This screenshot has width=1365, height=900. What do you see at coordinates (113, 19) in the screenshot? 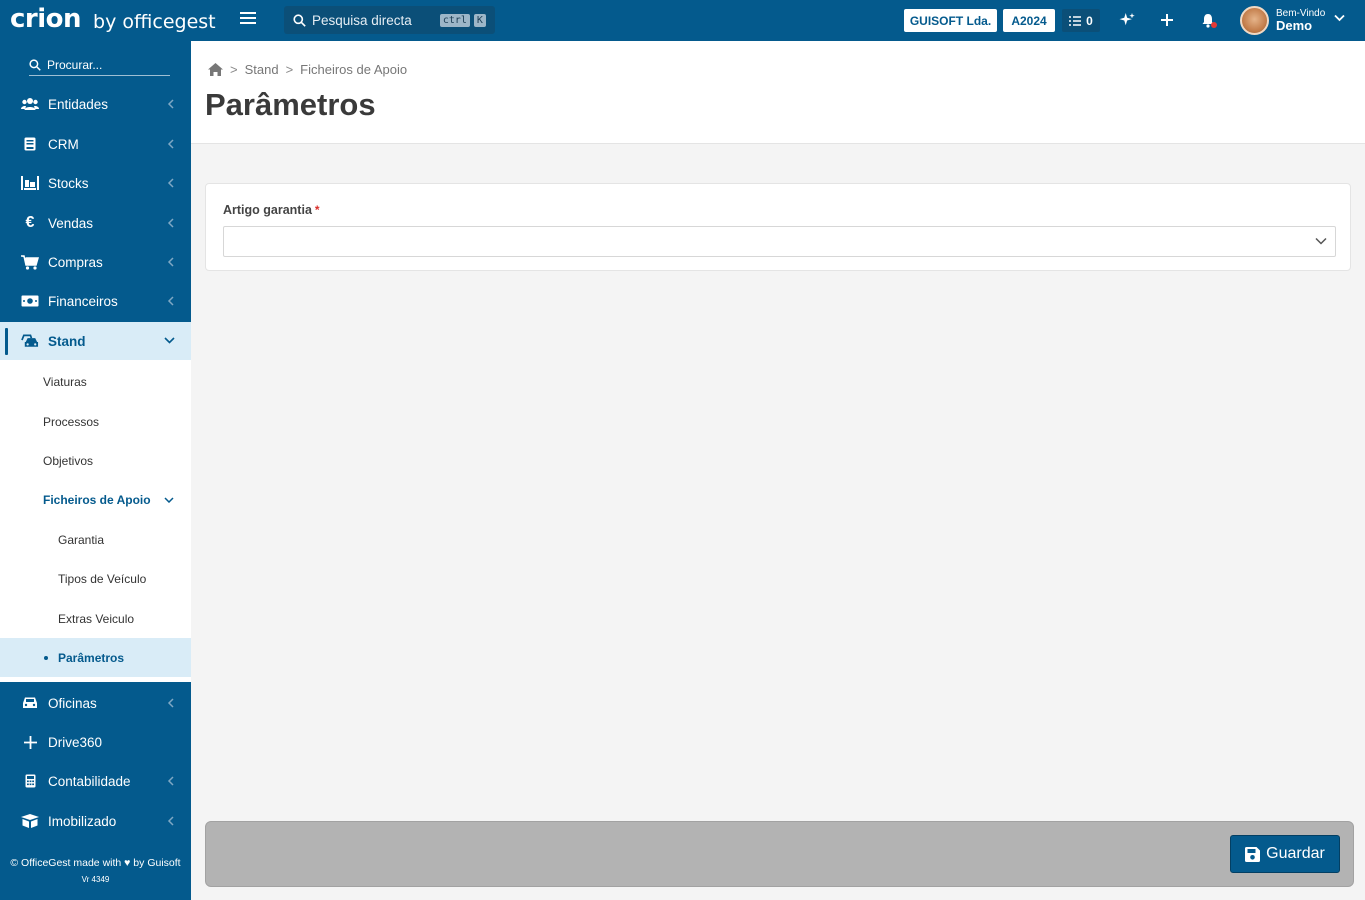
I see `brand-logo: crion by officegest` at bounding box center [113, 19].